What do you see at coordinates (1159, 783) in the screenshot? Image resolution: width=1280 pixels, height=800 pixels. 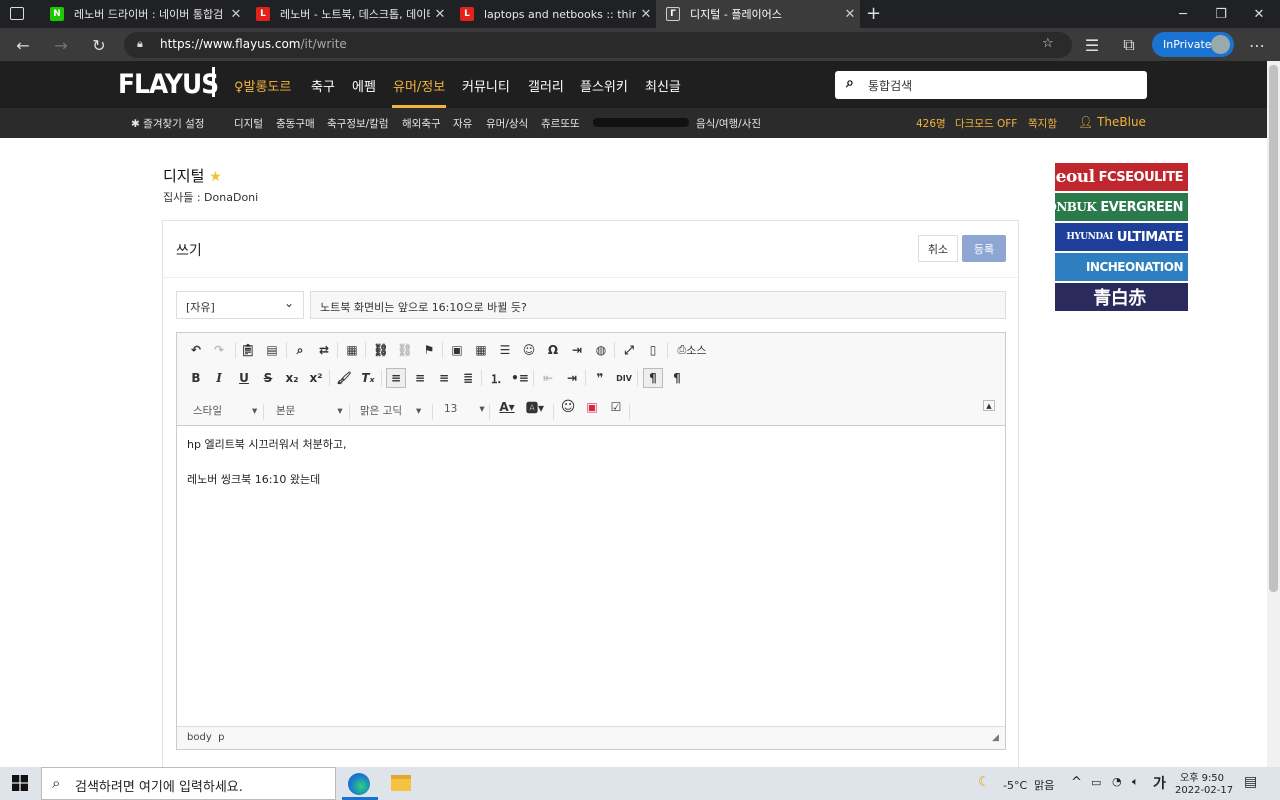 I see `ime-indicator: 가` at bounding box center [1159, 783].